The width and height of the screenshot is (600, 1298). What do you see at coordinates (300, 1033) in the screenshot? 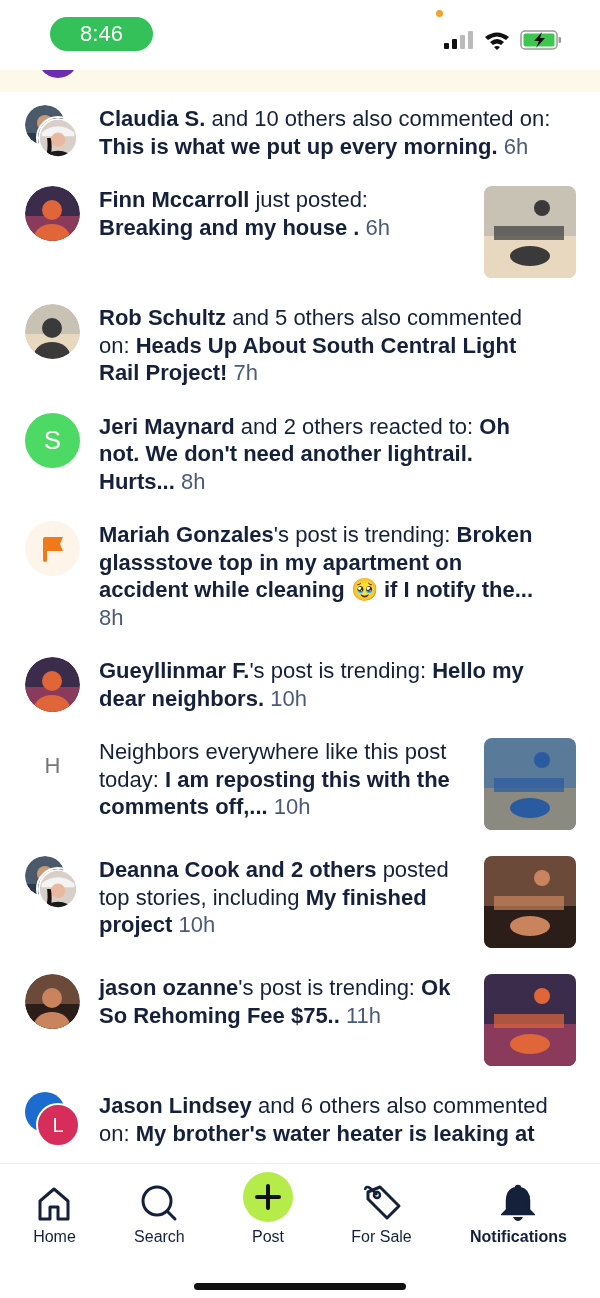
I see `notification-item: jason ozanne's post is trending: Ok So Rehoming Fee $75.. 11h` at bounding box center [300, 1033].